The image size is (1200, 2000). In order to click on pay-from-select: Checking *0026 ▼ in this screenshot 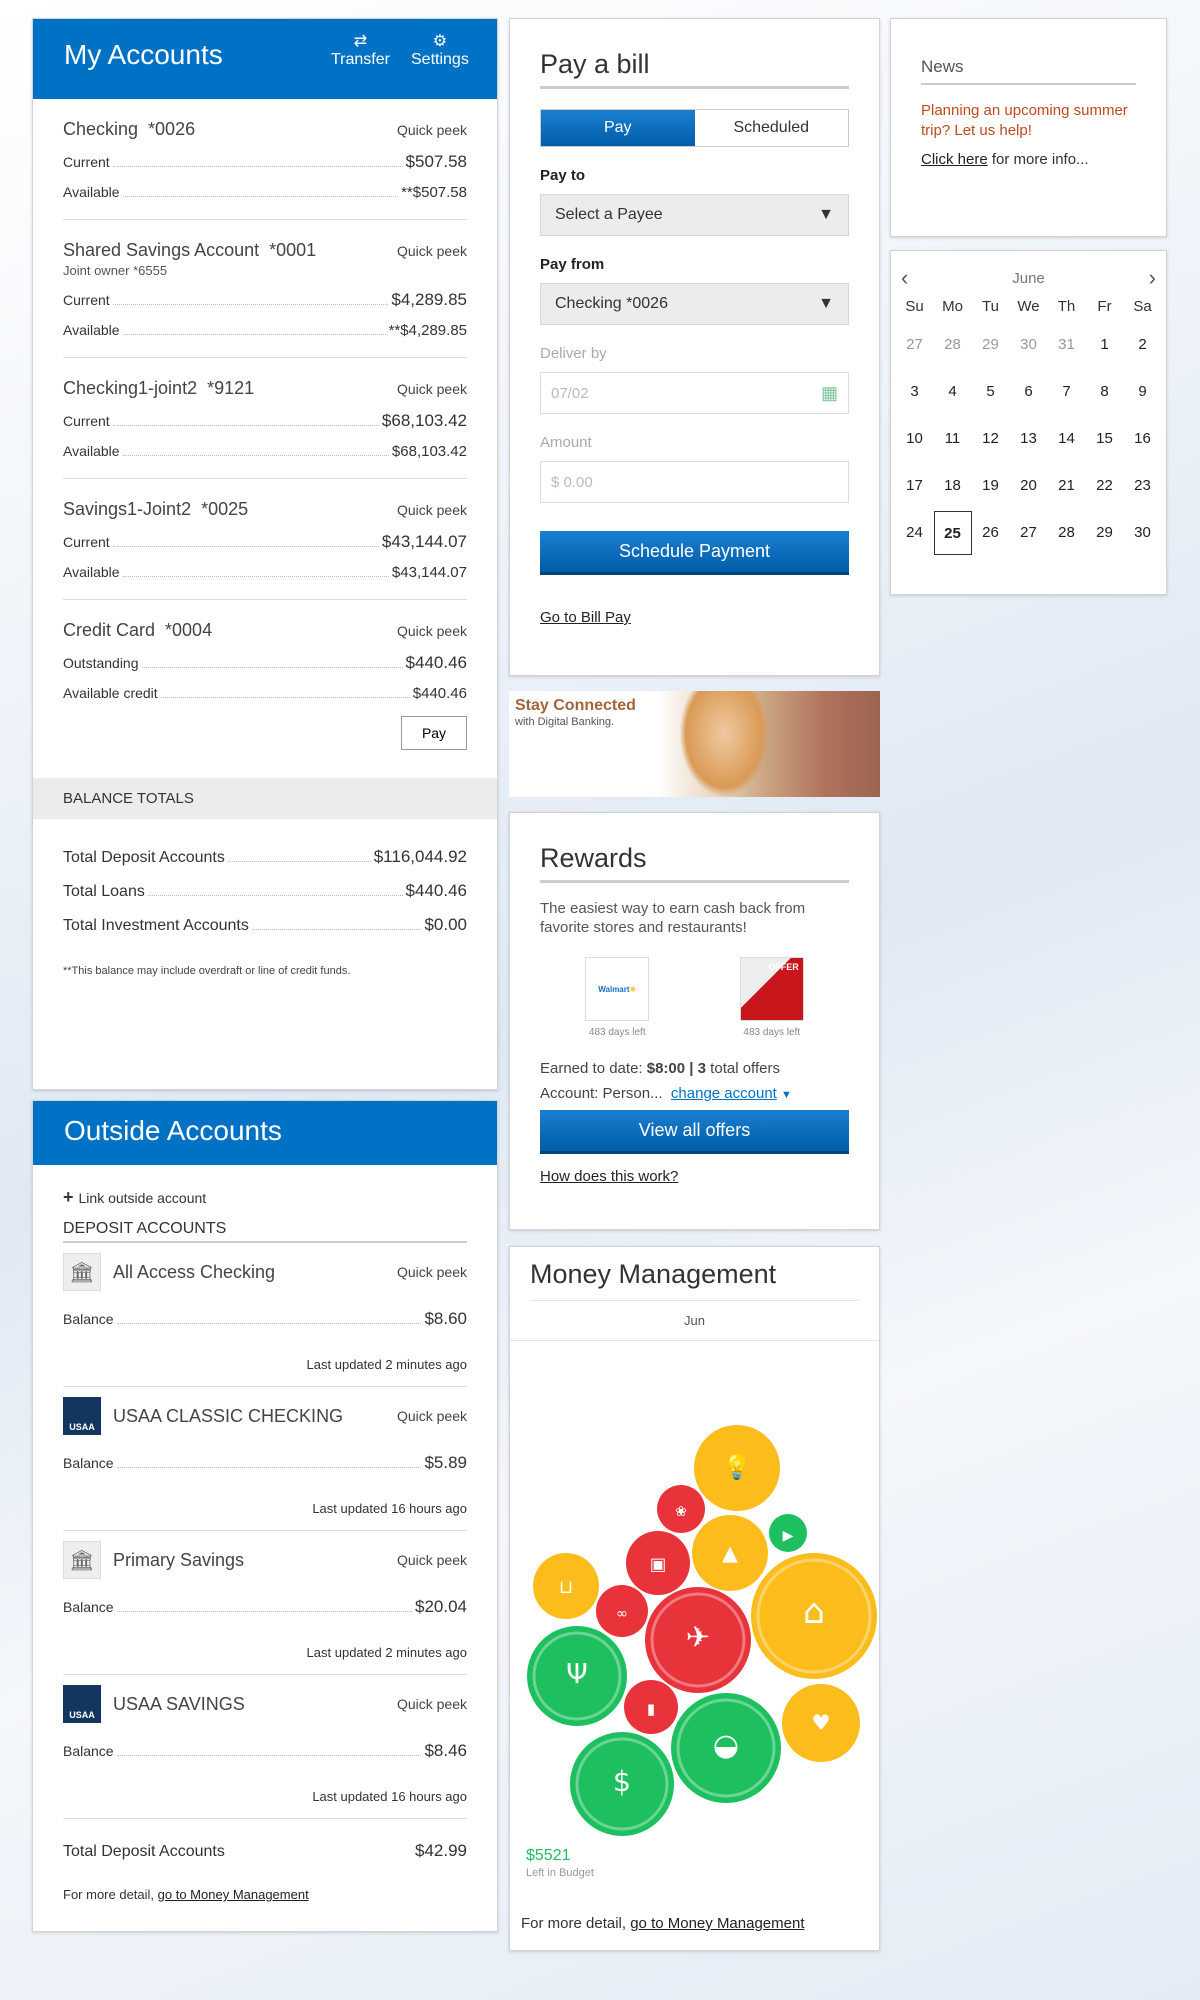, I will do `click(694, 304)`.